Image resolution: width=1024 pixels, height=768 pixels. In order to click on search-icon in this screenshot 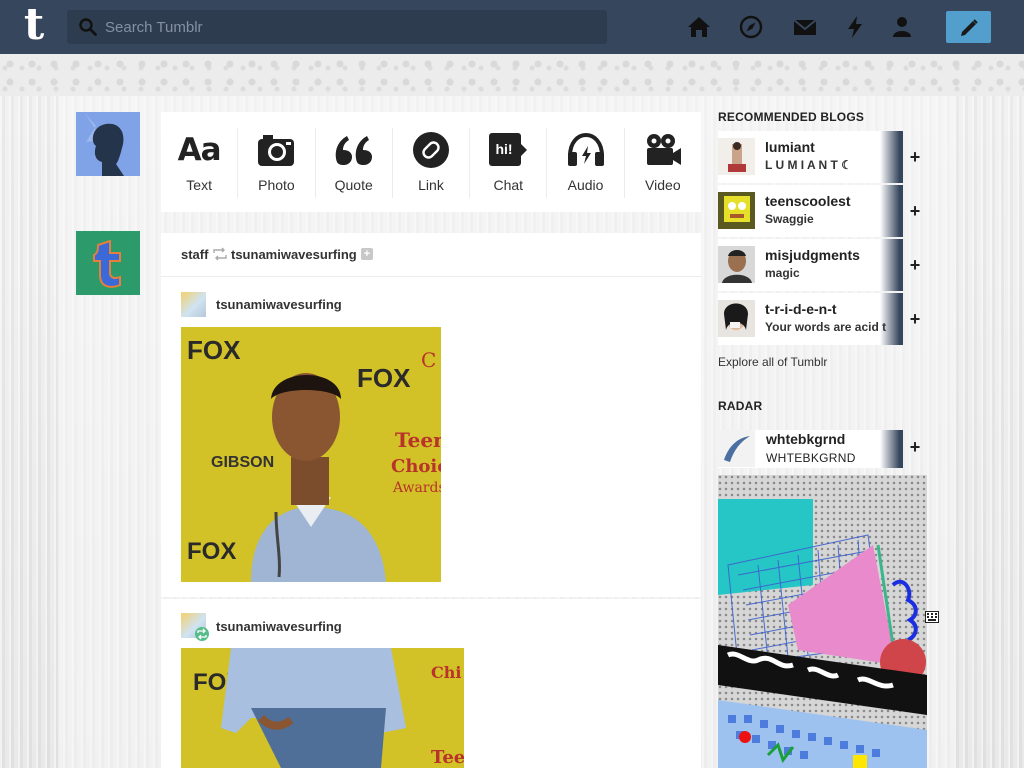, I will do `click(88, 27)`.